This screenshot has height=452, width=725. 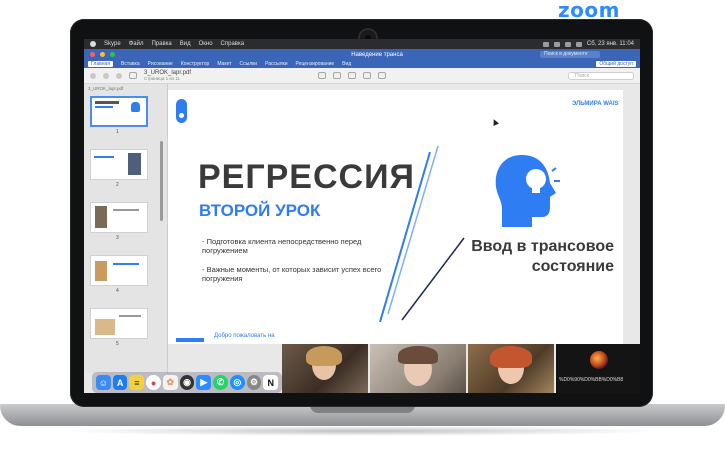 What do you see at coordinates (195, 64) in the screenshot?
I see `ribbon-tab-design: Конструктор` at bounding box center [195, 64].